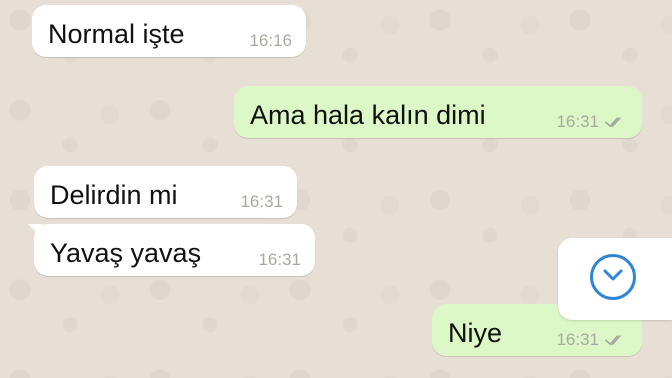 Image resolution: width=672 pixels, height=378 pixels. I want to click on message-bubble-incoming: Normal işte 16:16, so click(169, 31).